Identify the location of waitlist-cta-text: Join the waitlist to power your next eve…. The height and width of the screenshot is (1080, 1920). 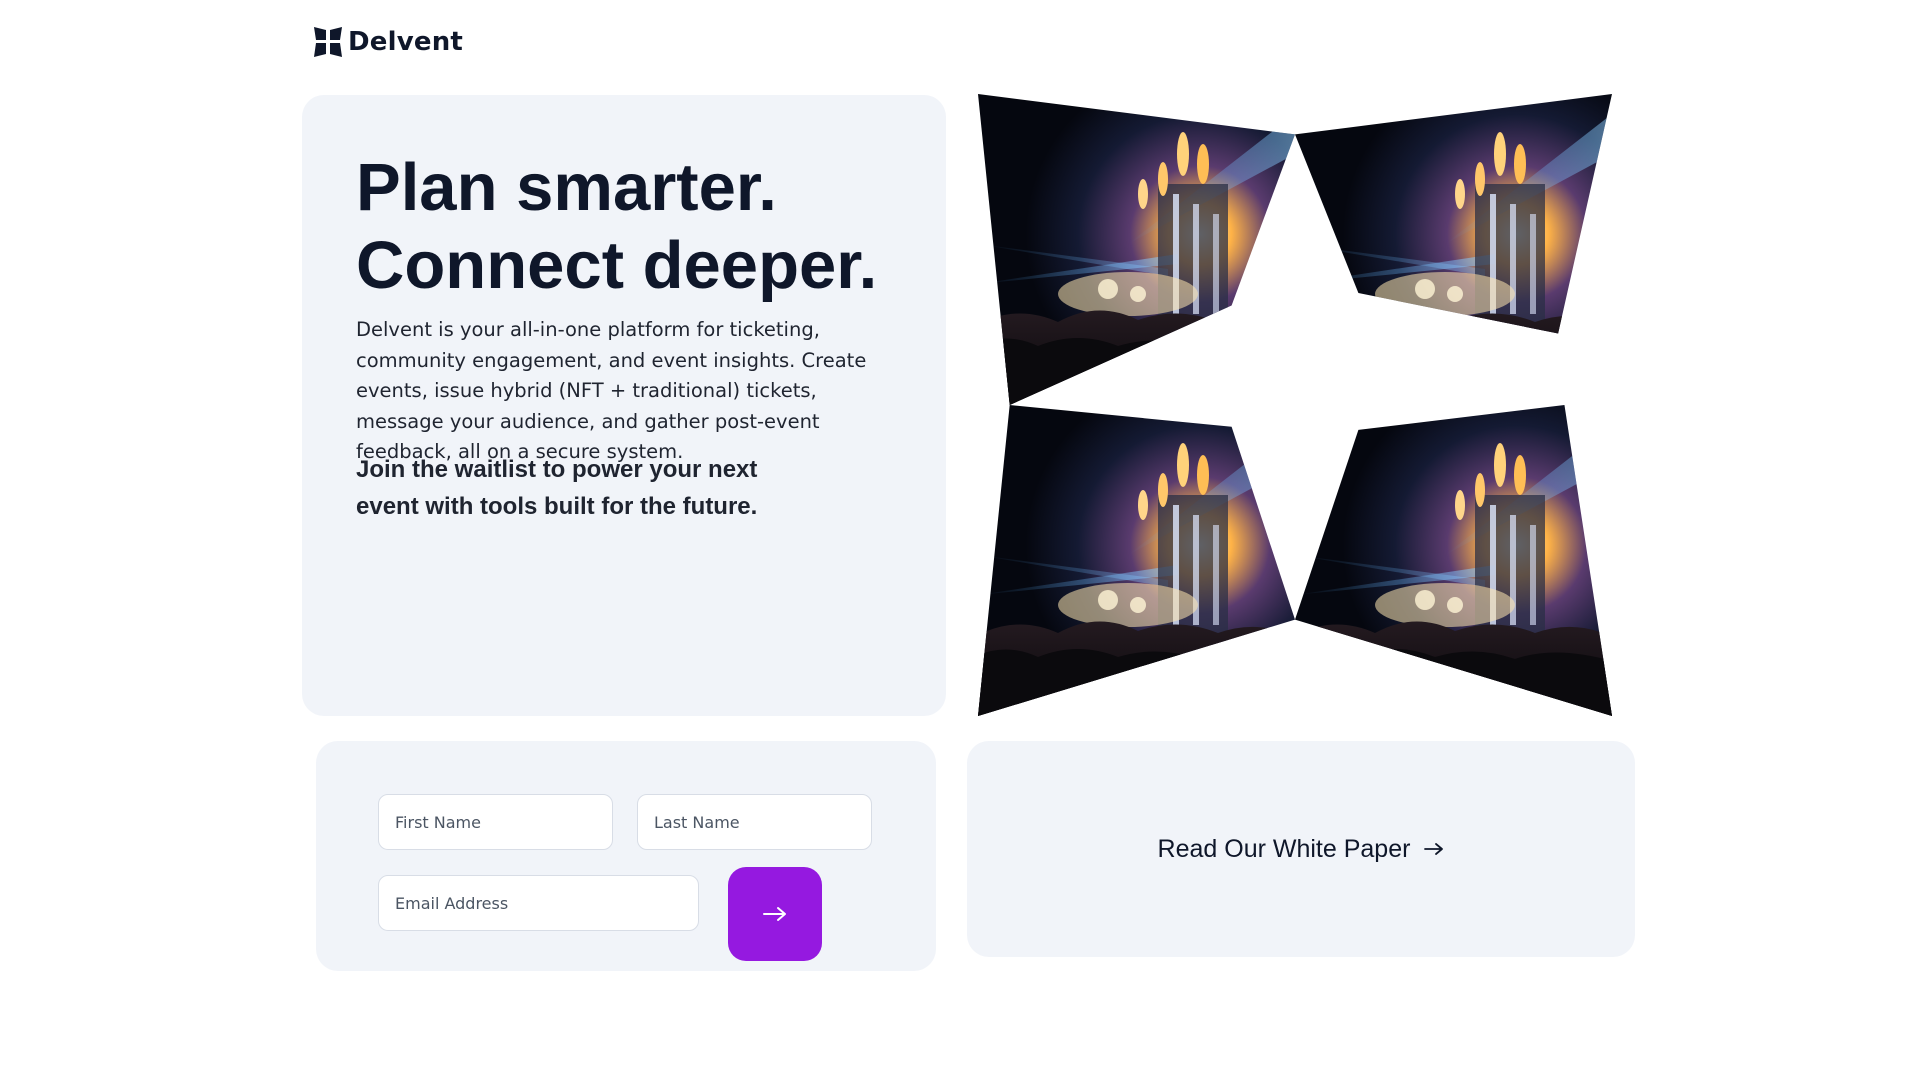
(557, 488).